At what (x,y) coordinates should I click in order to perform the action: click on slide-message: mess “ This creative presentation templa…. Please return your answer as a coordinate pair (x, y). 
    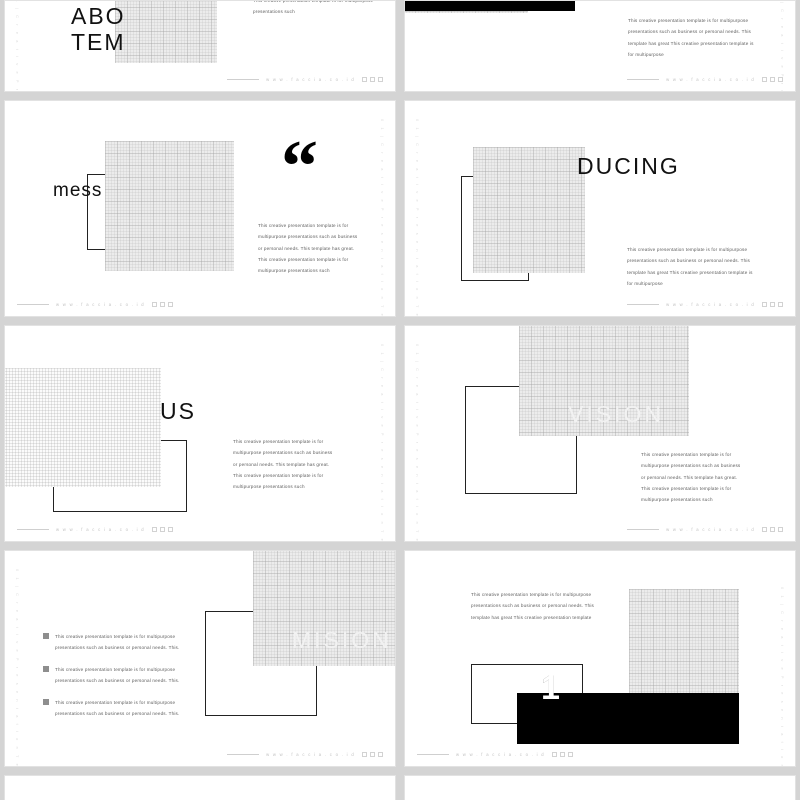
    Looking at the image, I should click on (200, 208).